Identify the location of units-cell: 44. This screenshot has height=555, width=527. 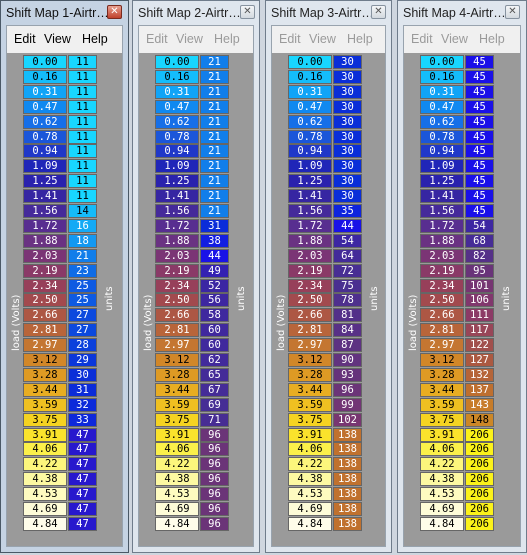
(214, 255).